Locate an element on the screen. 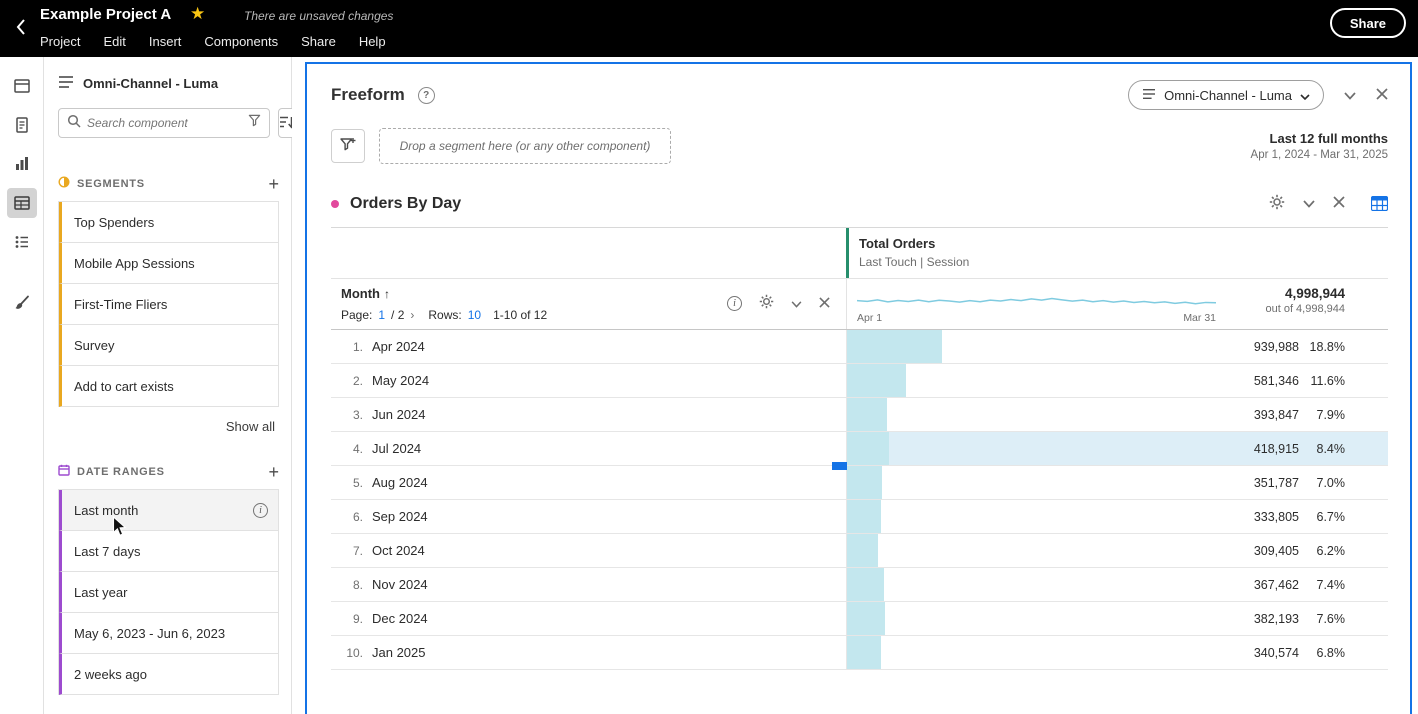 The image size is (1418, 714). page-current-link: 1 is located at coordinates (381, 315).